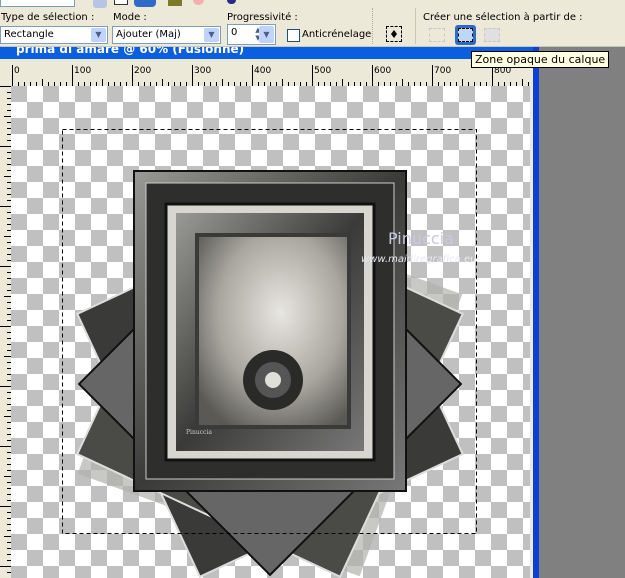  What do you see at coordinates (421, 238) in the screenshot?
I see `watermark-name: Pinuccia` at bounding box center [421, 238].